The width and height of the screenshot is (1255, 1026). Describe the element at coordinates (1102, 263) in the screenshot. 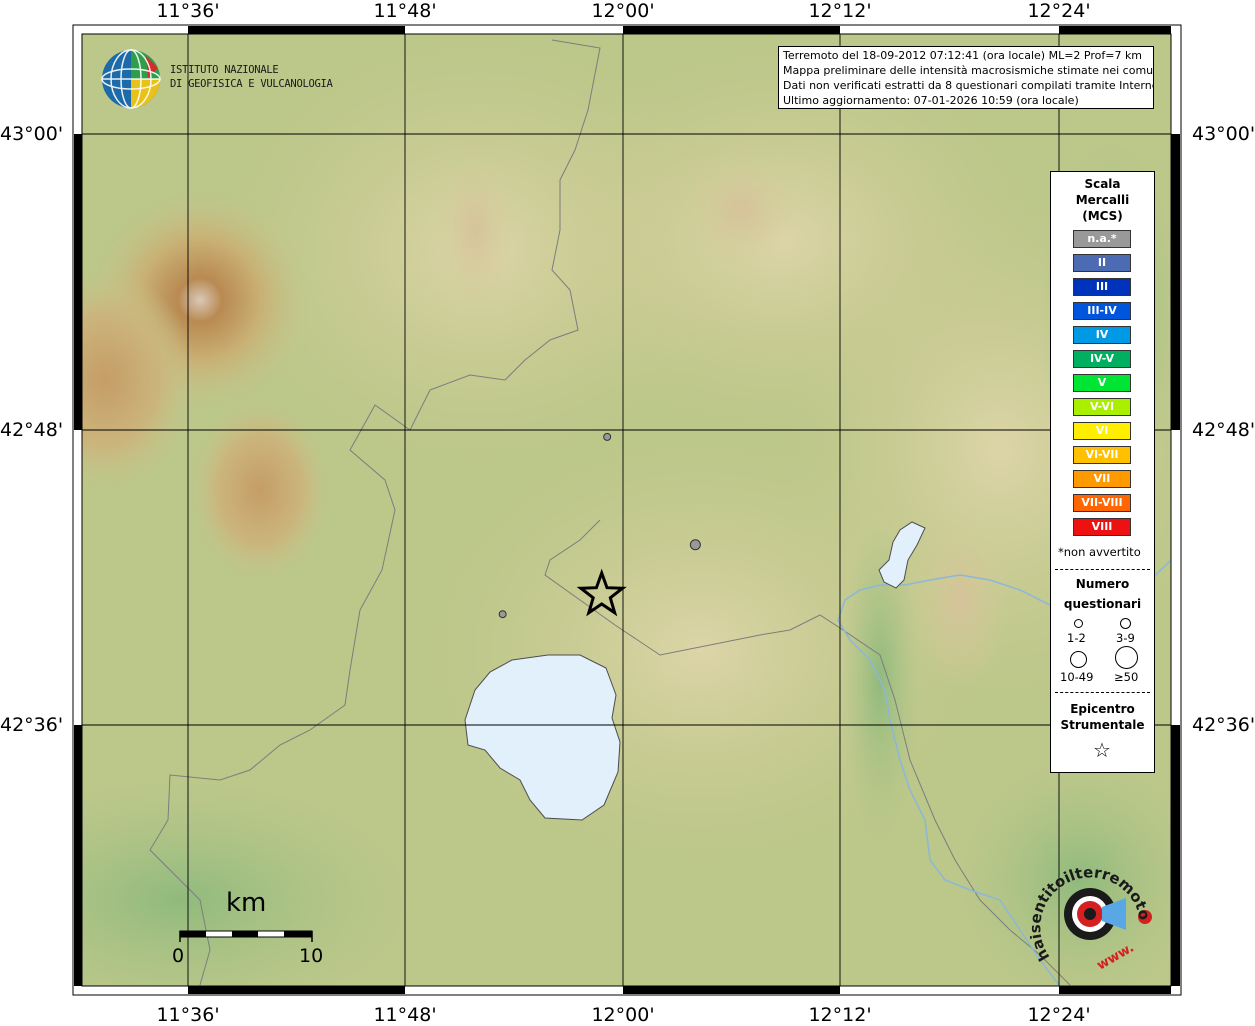

I see `legend-swatch-ii: II` at that location.